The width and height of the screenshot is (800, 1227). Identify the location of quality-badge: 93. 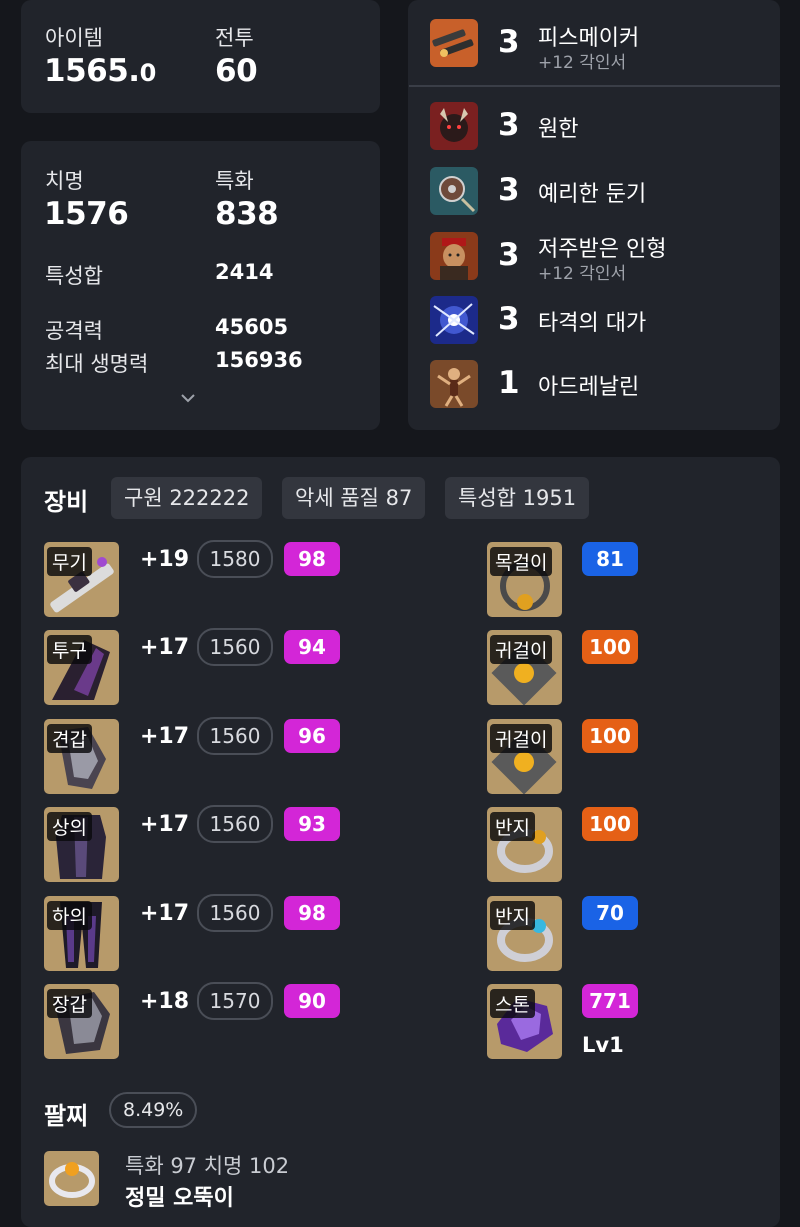
(312, 824).